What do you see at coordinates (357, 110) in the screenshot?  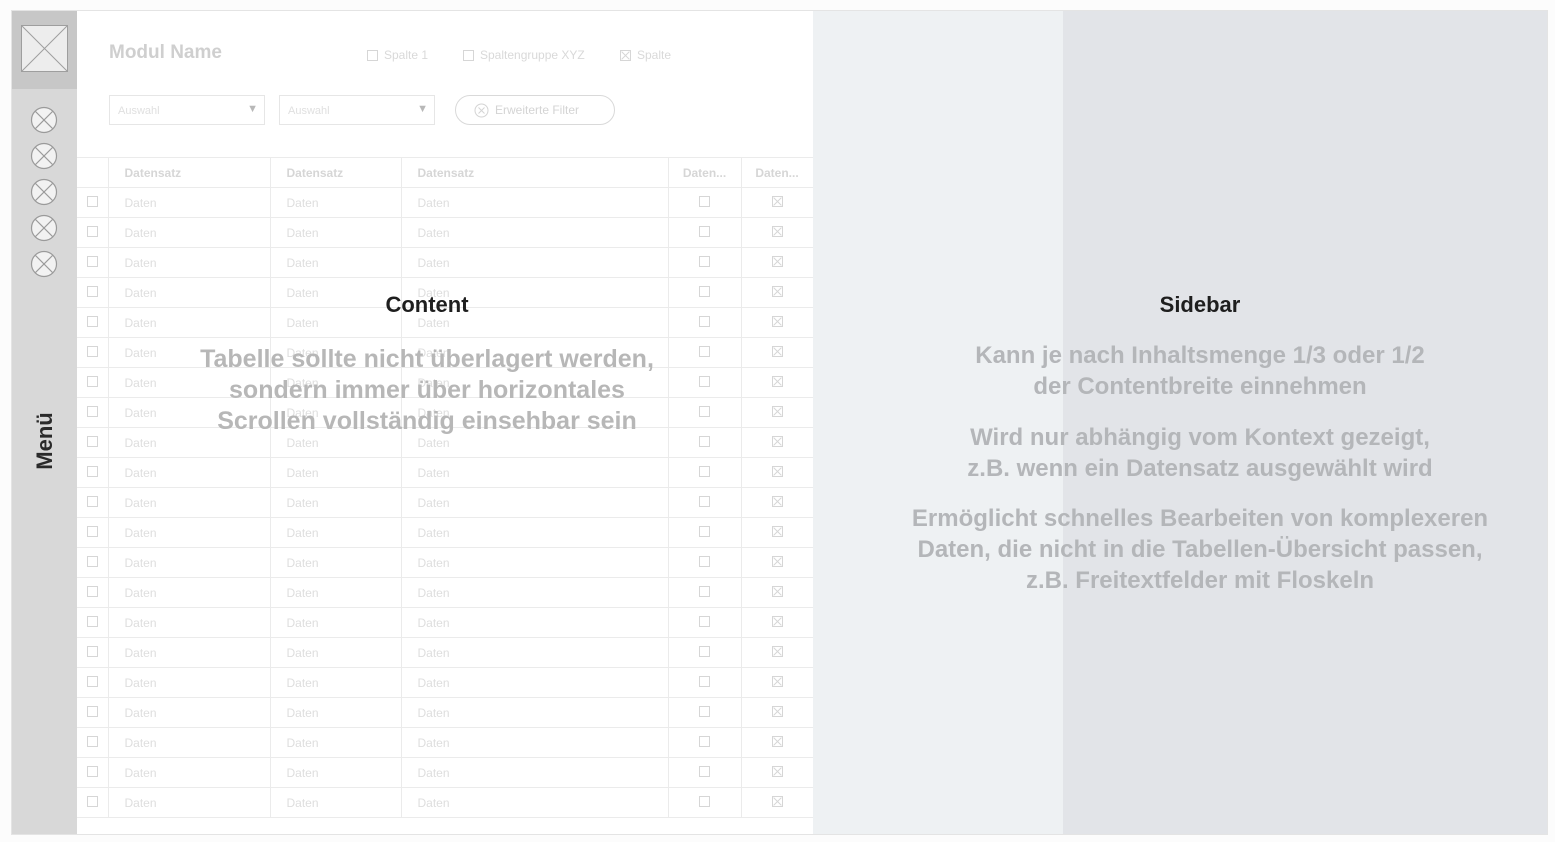 I see `filter-select-2: Auswahl ▼` at bounding box center [357, 110].